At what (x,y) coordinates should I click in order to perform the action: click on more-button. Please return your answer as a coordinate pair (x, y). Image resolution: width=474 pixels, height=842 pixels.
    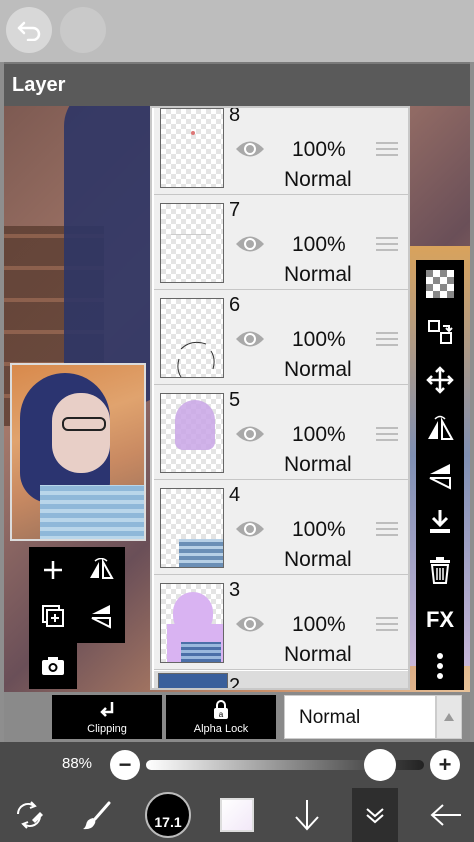
    Looking at the image, I should click on (440, 666).